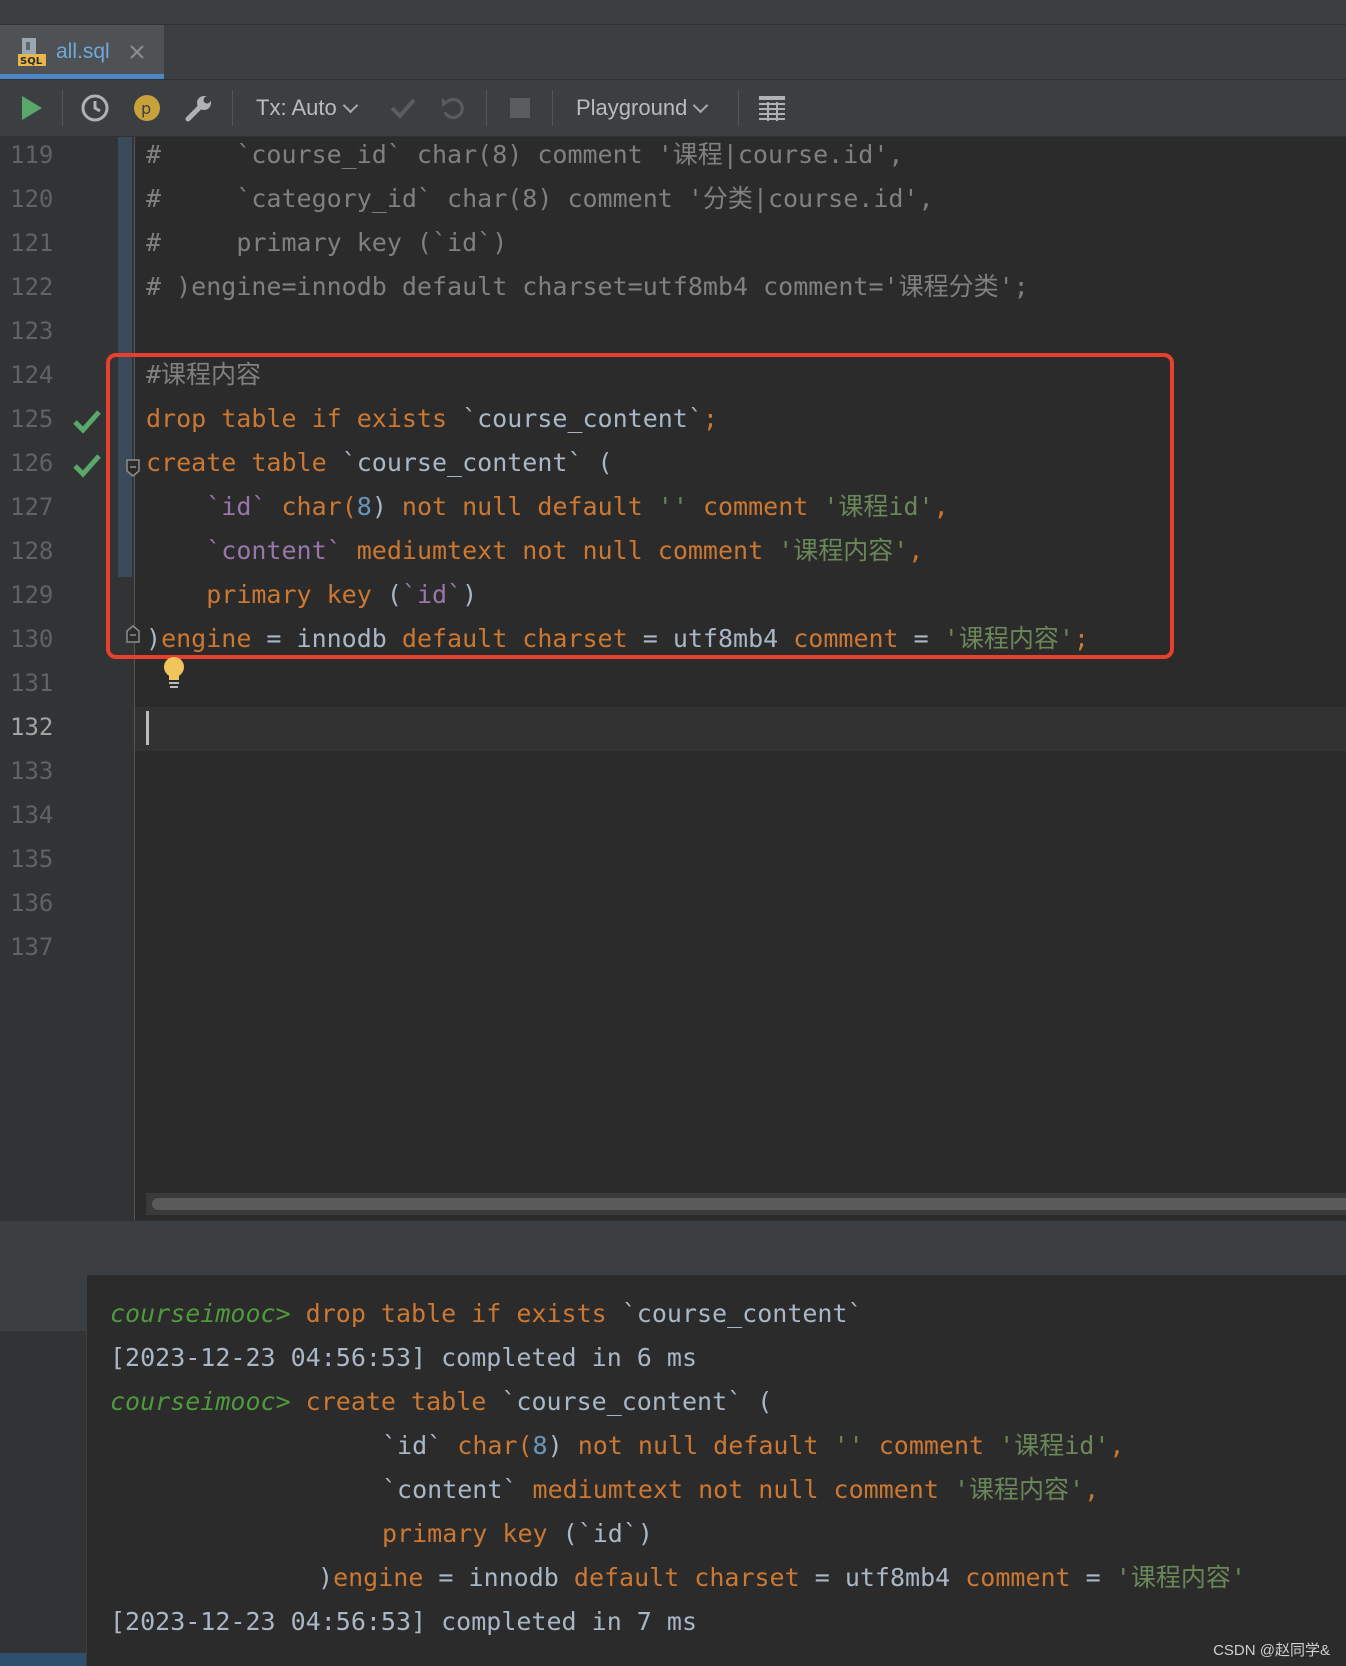 The height and width of the screenshot is (1666, 1346). What do you see at coordinates (686, 1577) in the screenshot?
I see `sql-keyword: default charset` at bounding box center [686, 1577].